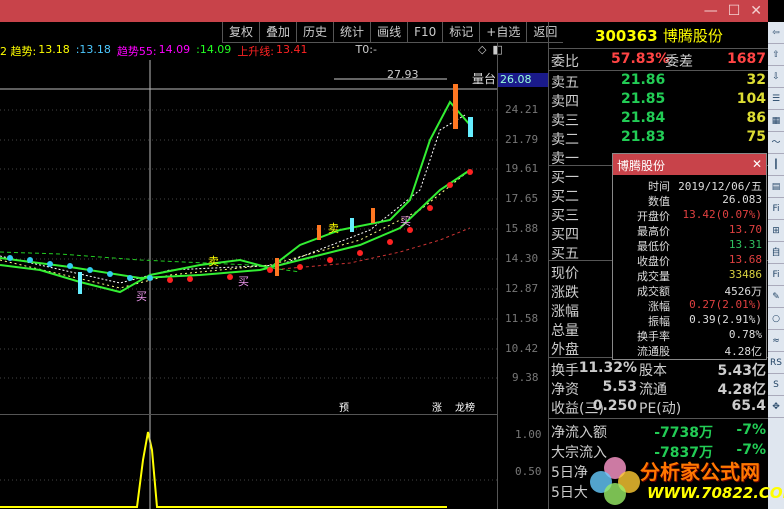  What do you see at coordinates (776, 407) in the screenshot?
I see `move-icon: ✥` at bounding box center [776, 407].